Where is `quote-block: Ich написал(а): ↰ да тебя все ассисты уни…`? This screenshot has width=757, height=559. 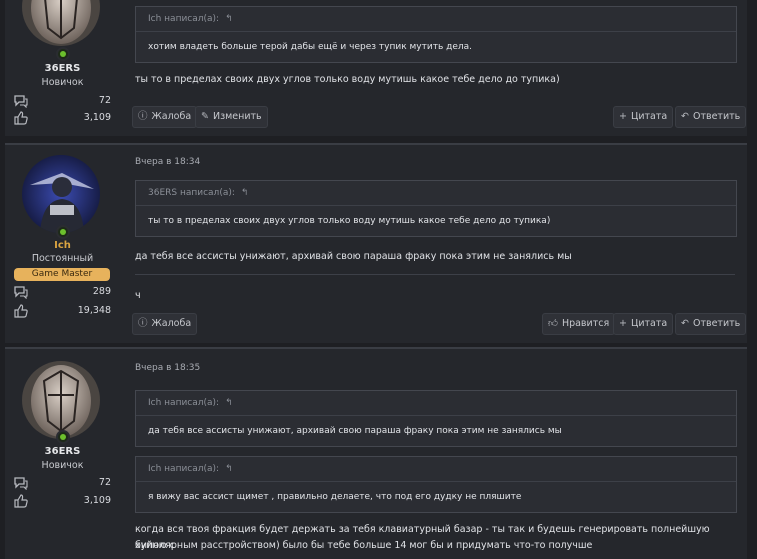 quote-block: Ich написал(а): ↰ да тебя все ассисты уни… is located at coordinates (436, 418).